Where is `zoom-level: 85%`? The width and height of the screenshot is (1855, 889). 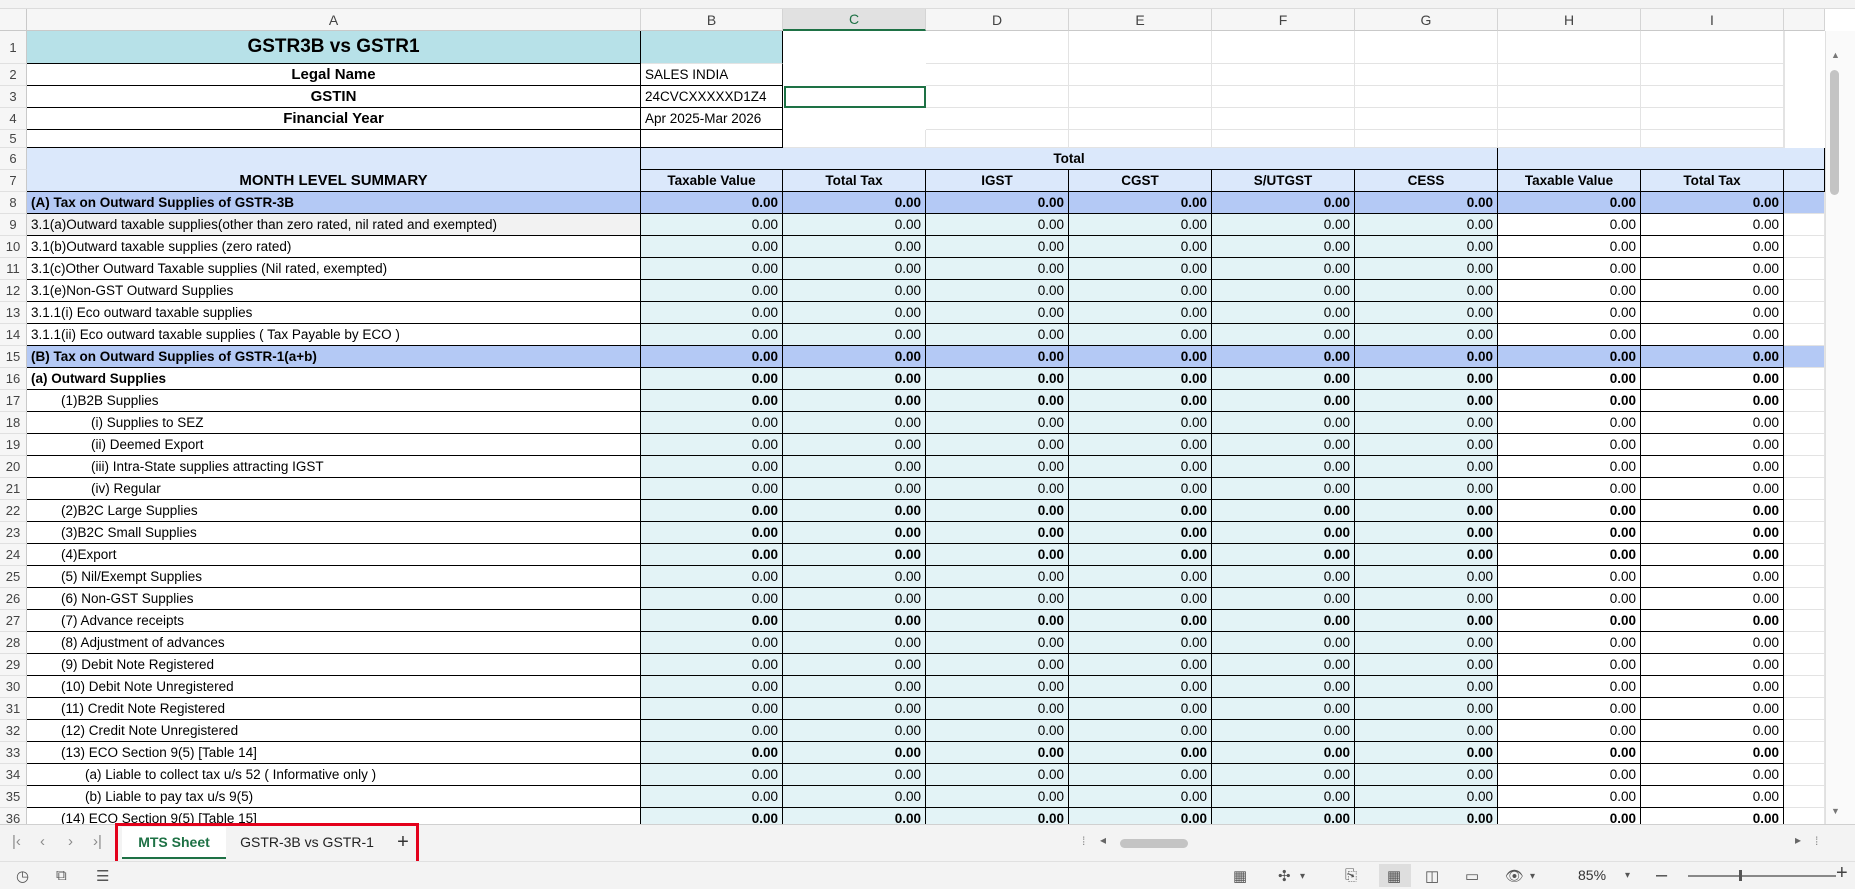 zoom-level: 85% is located at coordinates (1592, 875).